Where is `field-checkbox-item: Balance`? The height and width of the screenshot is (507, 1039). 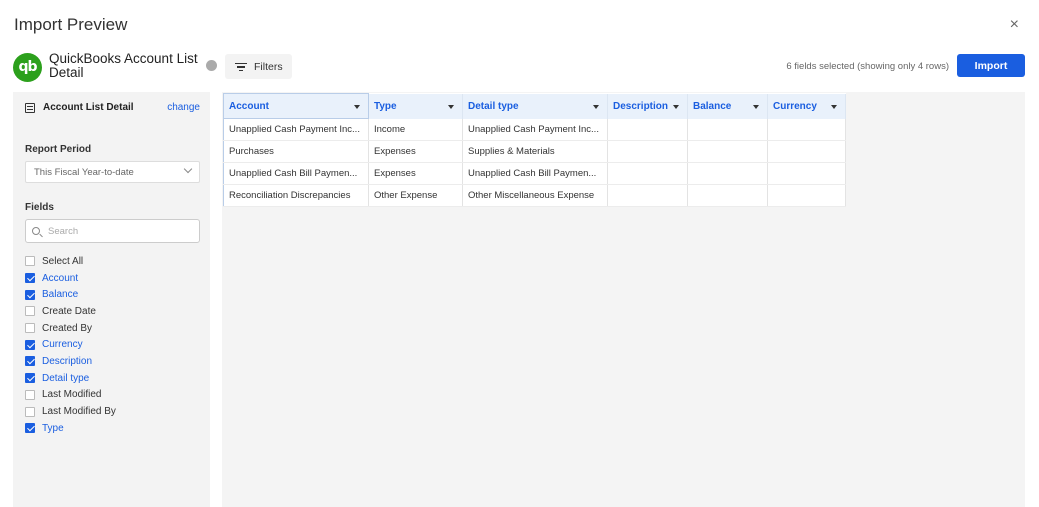
field-checkbox-item: Balance is located at coordinates (70, 294).